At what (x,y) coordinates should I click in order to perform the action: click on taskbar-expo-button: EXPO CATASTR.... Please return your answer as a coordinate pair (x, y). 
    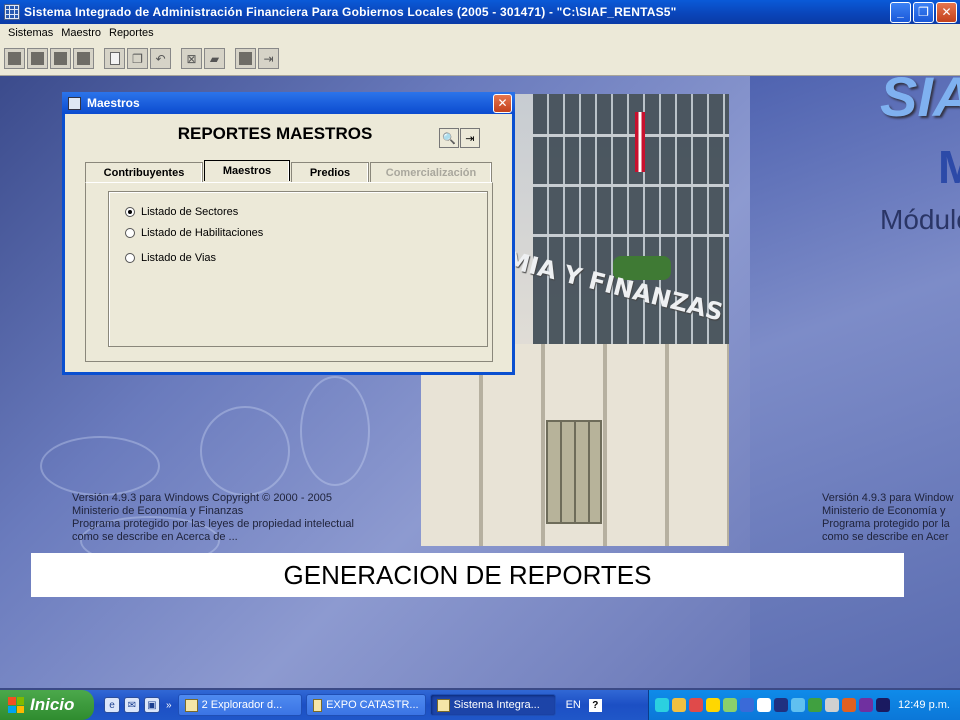
    Looking at the image, I should click on (365, 705).